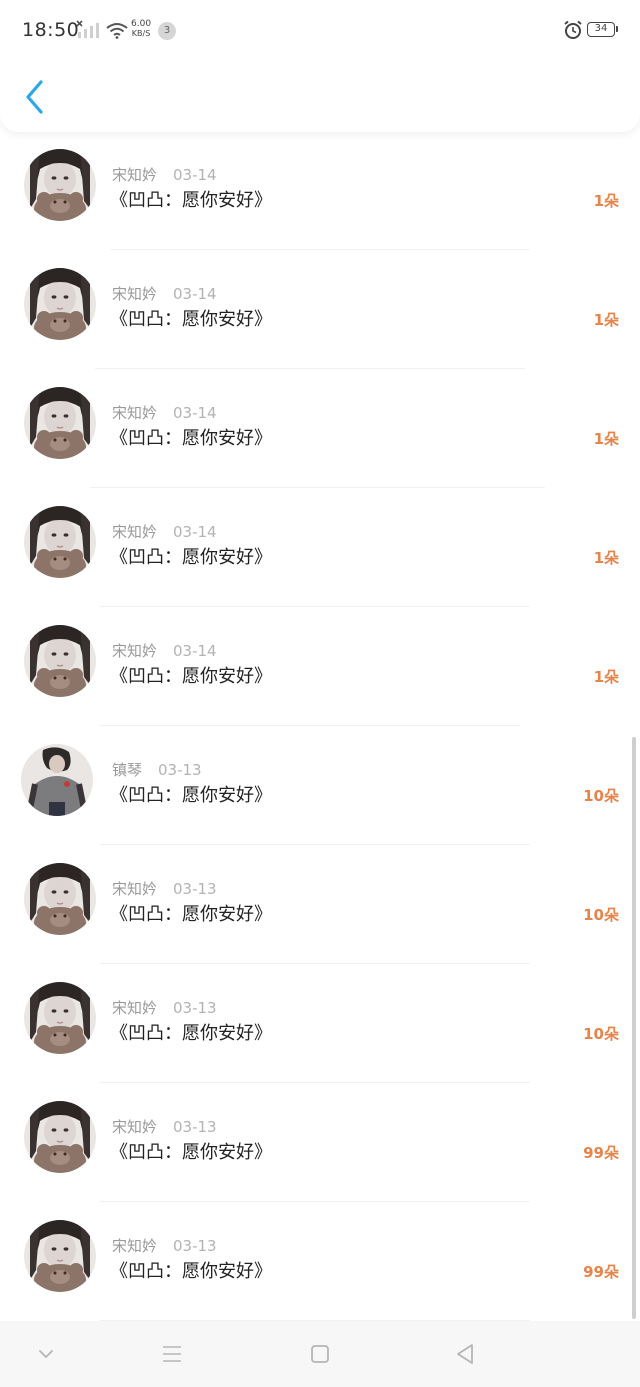  Describe the element at coordinates (141, 33) in the screenshot. I see `net-speed-unit: KB/S` at that location.